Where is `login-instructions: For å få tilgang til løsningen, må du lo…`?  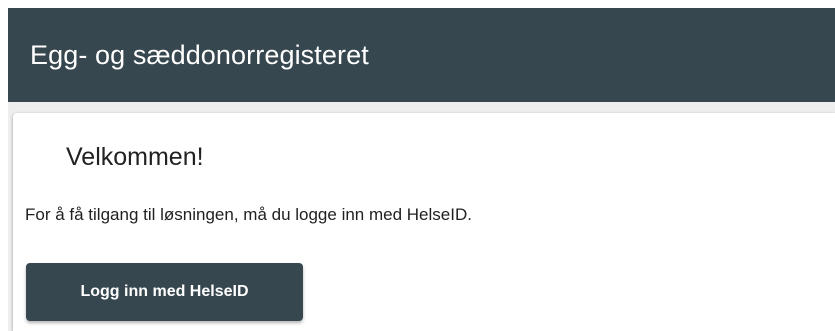
login-instructions: For å få tilgang til løsningen, må du lo… is located at coordinates (248, 214).